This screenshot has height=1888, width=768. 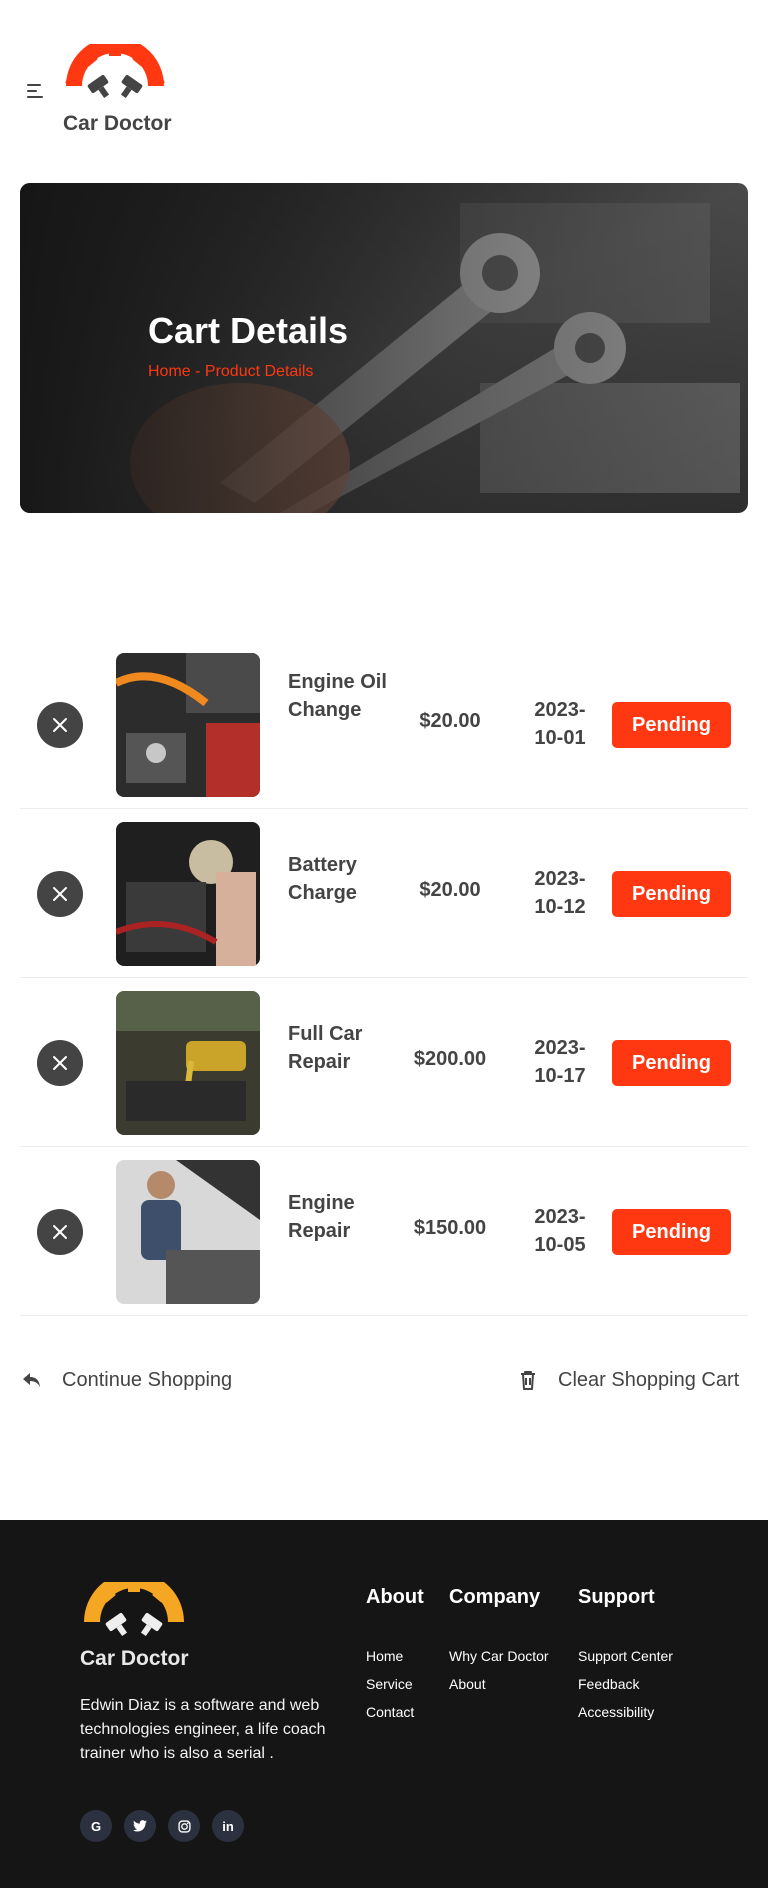 I want to click on footer-column-company: Company Why Car Doctor About, so click(x=499, y=1642).